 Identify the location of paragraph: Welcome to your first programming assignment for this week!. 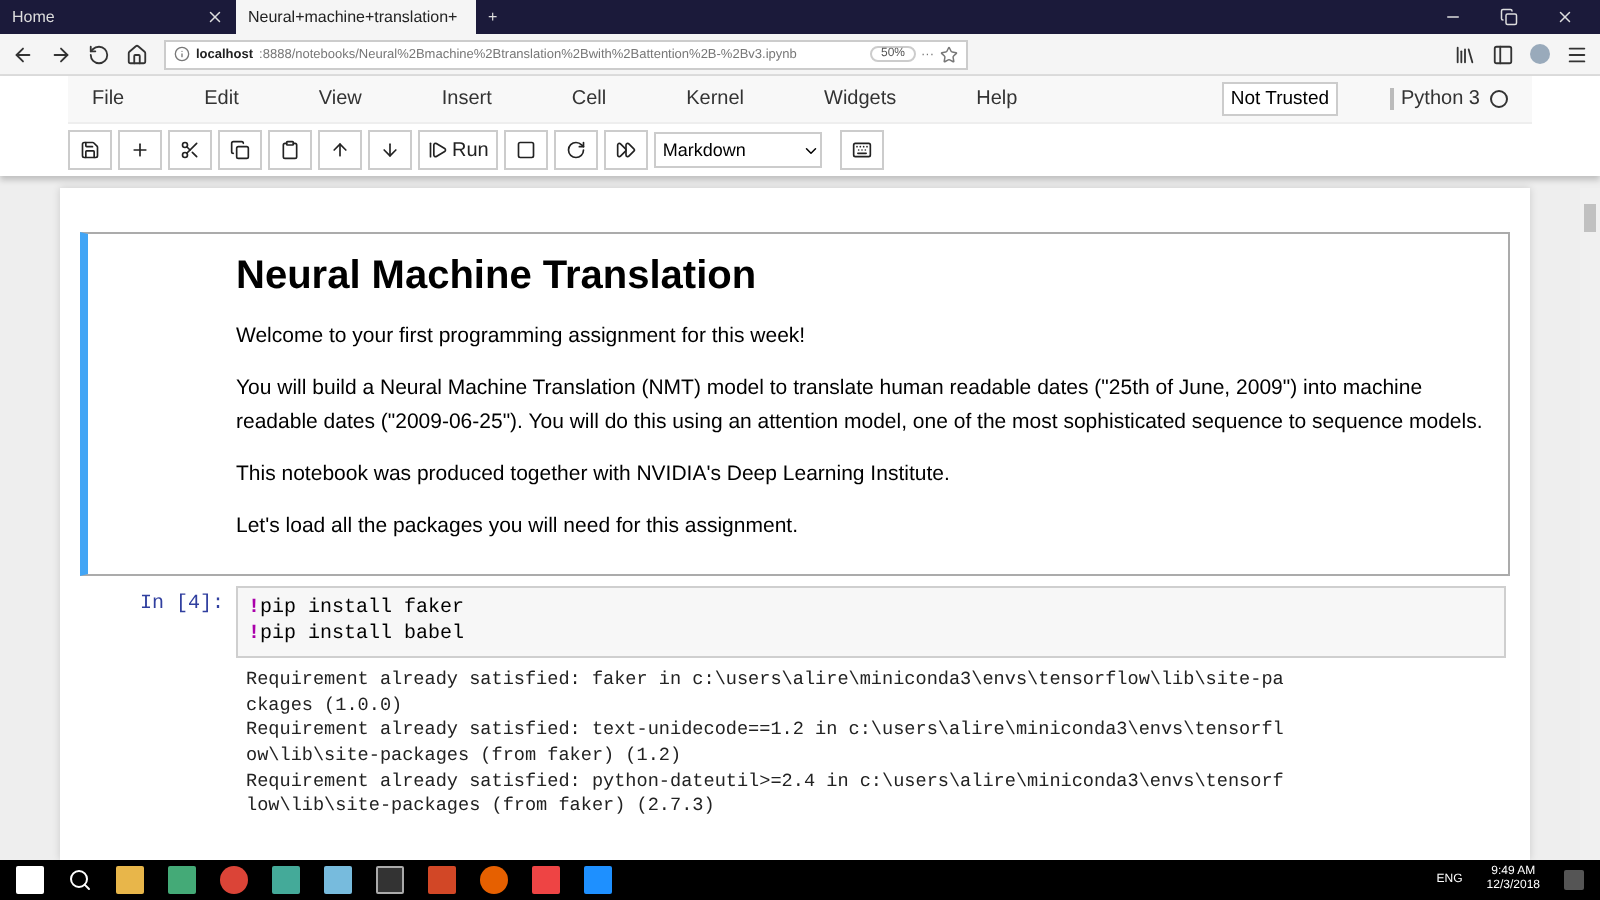
(522, 337).